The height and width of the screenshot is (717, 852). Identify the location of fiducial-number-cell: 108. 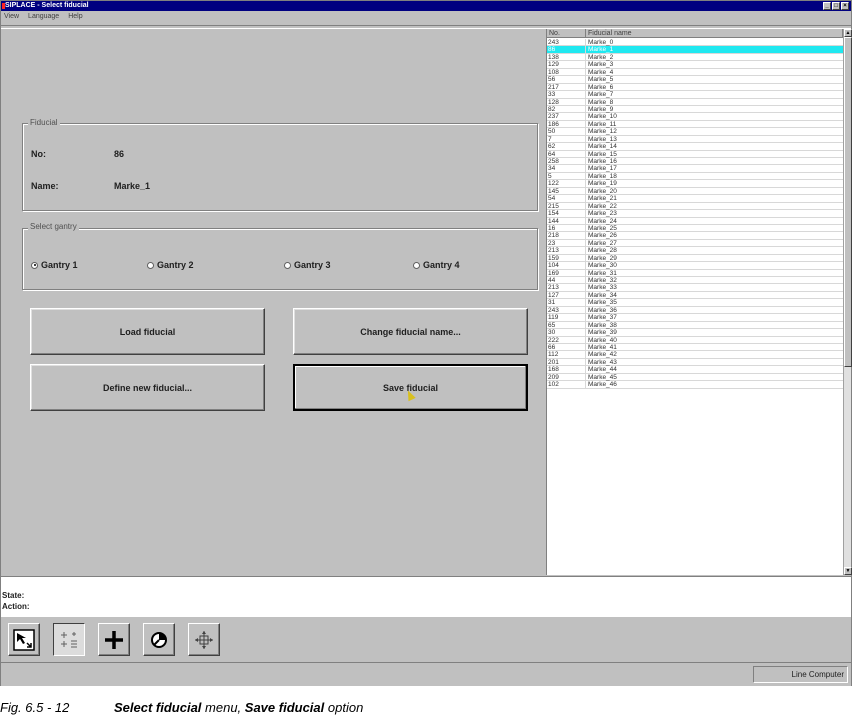
(566, 72).